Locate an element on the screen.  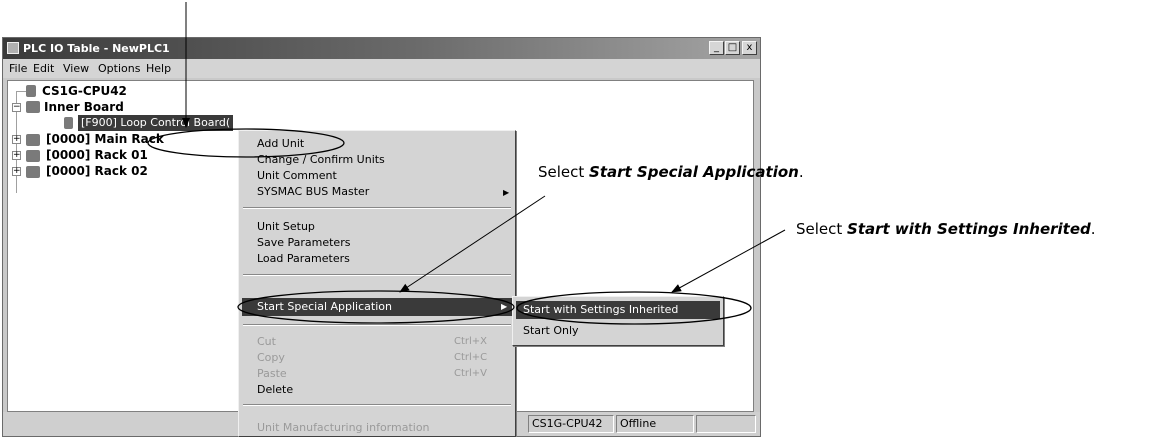
callout-start-with-settings-inherited: Select Start with Settings Inherited. is located at coordinates (946, 229).